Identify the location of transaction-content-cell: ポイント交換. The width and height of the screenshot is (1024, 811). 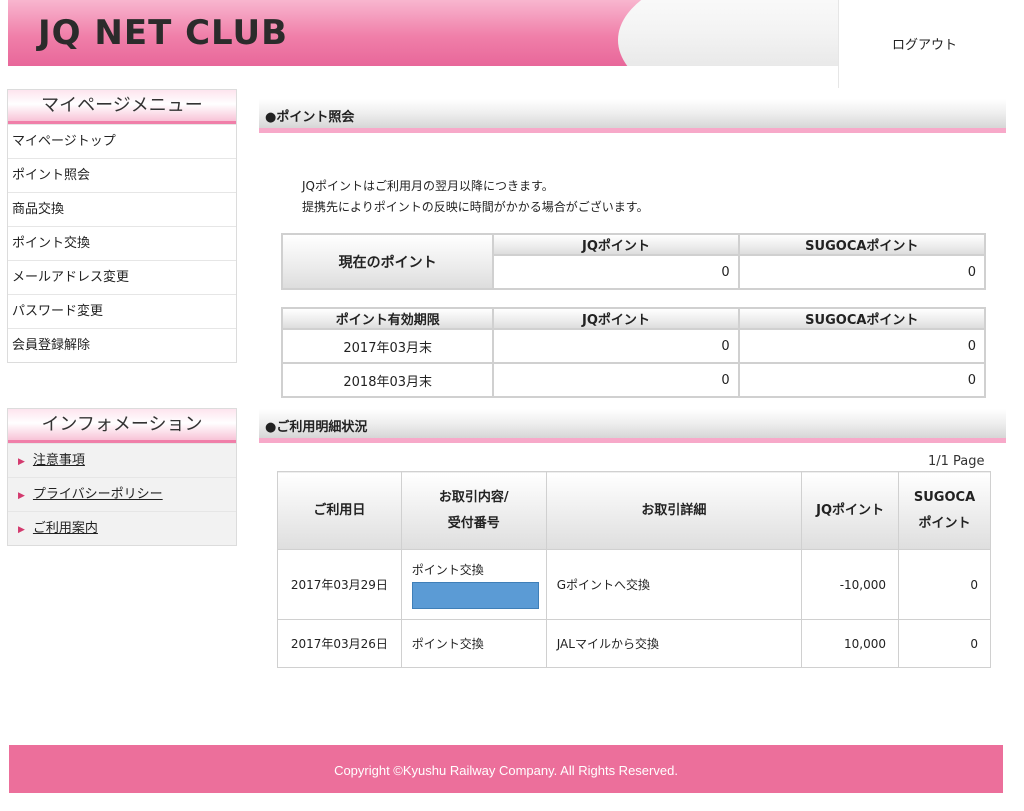
(473, 584).